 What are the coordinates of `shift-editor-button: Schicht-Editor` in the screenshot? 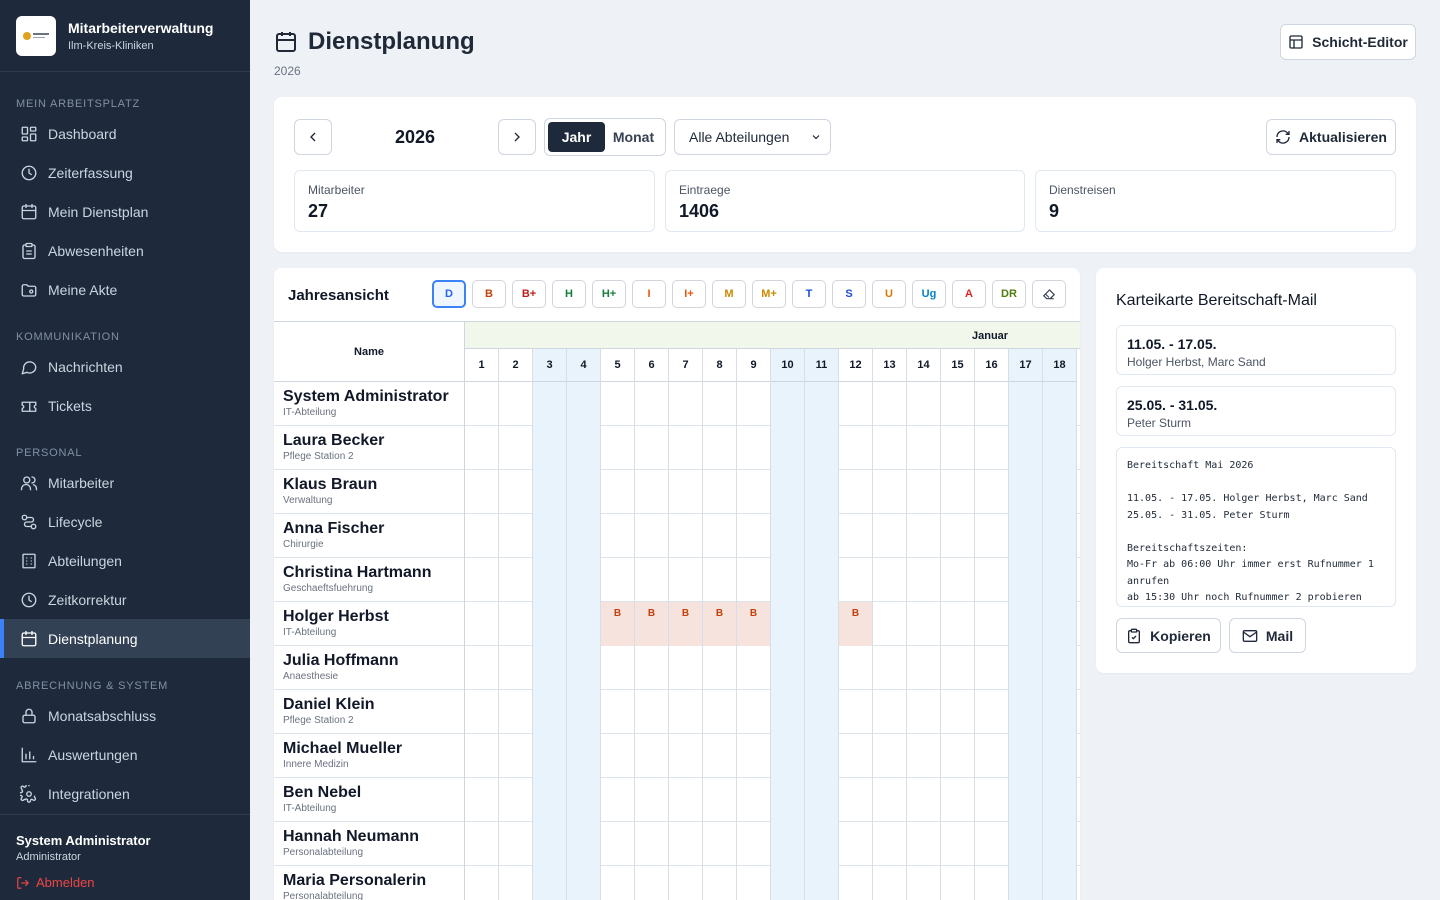 It's located at (1348, 42).